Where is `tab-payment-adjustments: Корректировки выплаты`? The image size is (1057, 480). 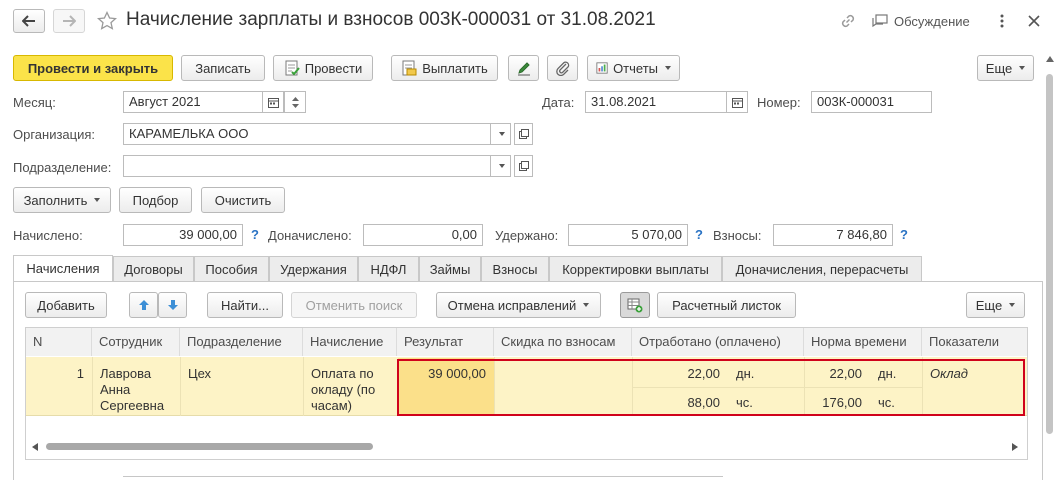
tab-payment-adjustments: Корректировки выплаты is located at coordinates (635, 269).